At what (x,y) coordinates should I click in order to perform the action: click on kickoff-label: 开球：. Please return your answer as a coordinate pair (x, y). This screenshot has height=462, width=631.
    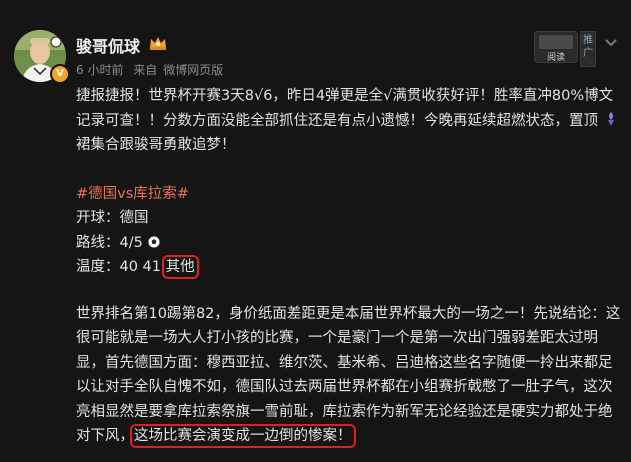
    Looking at the image, I should click on (98, 218).